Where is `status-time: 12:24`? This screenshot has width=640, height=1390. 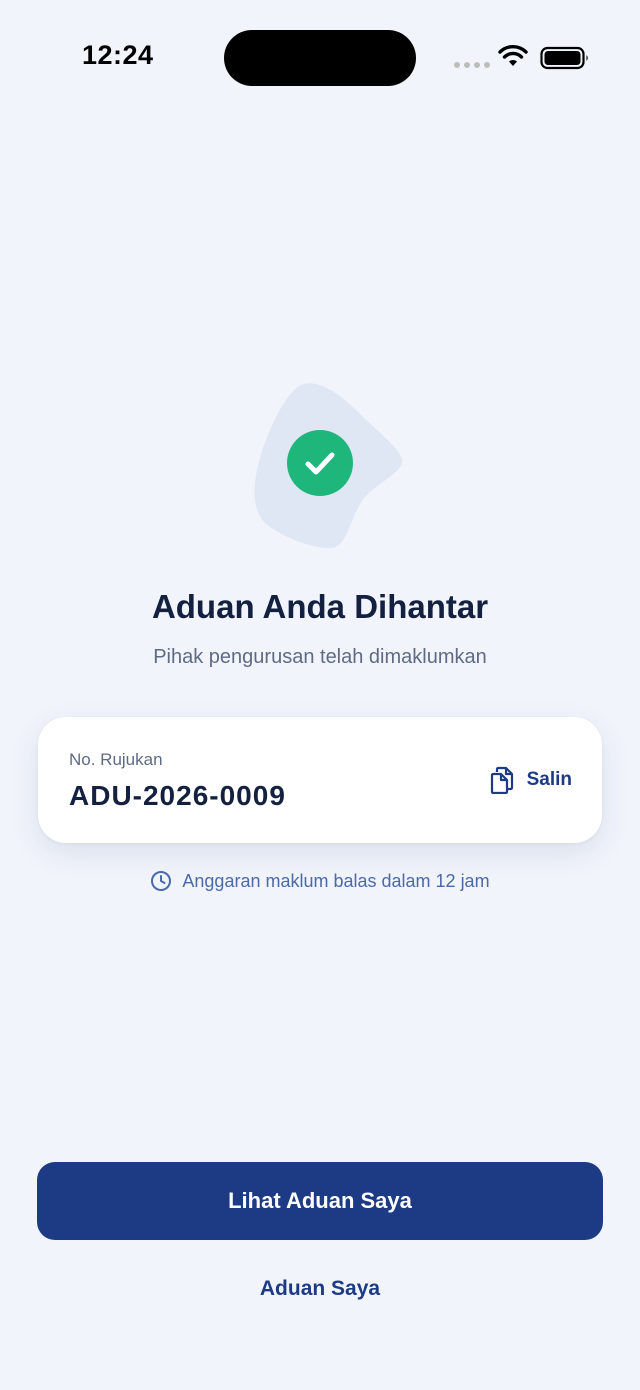
status-time: 12:24 is located at coordinates (118, 55).